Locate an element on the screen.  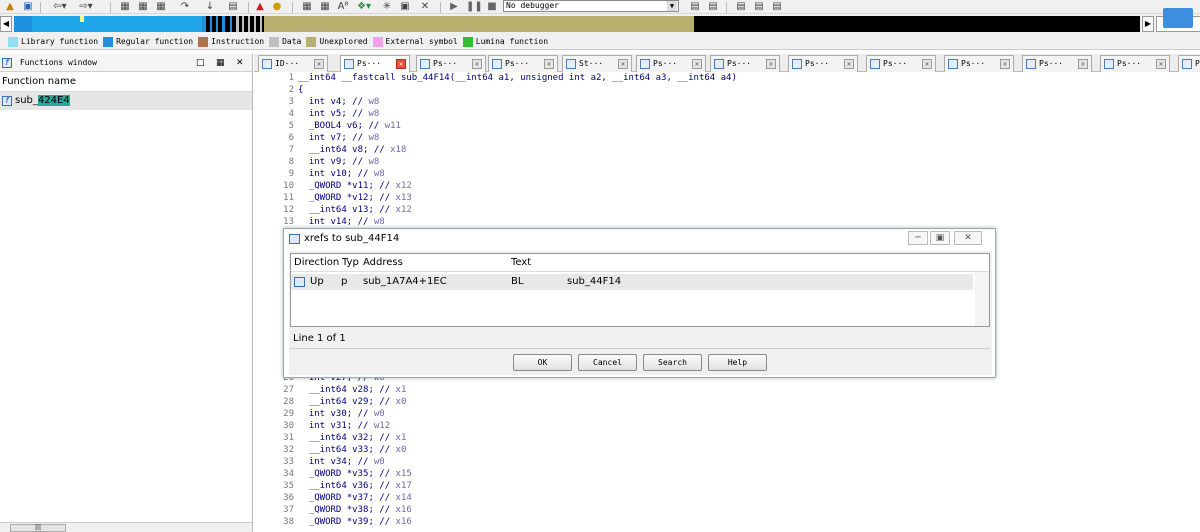
help-button: Help is located at coordinates (737, 362).